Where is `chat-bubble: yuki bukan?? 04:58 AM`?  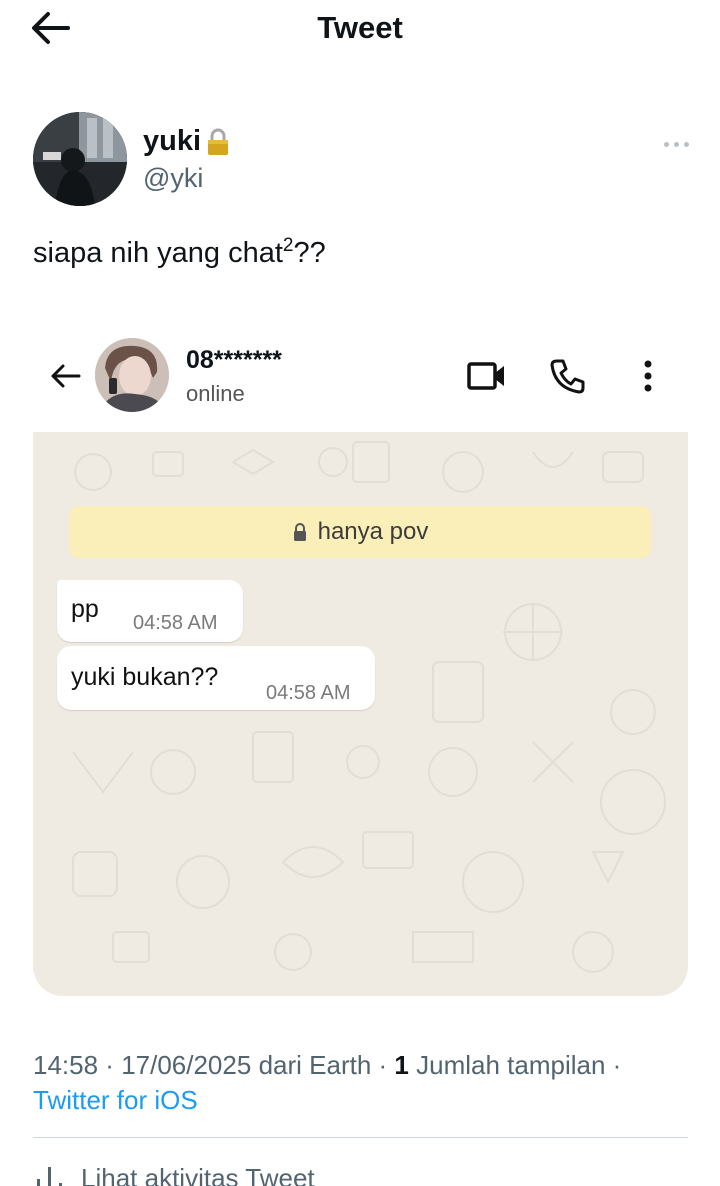
chat-bubble: yuki bukan?? 04:58 AM is located at coordinates (216, 678).